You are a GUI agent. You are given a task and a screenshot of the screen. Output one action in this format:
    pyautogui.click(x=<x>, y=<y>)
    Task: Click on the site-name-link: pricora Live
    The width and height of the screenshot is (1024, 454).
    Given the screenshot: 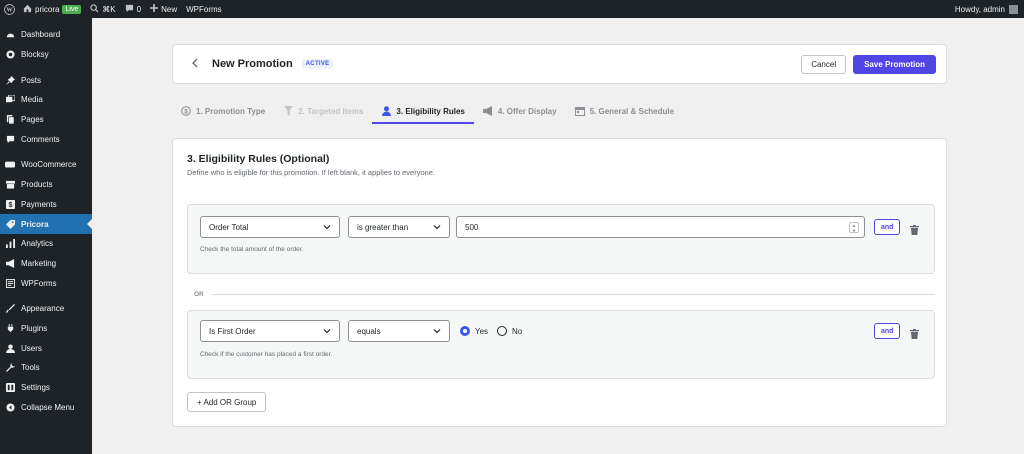 What is the action you would take?
    pyautogui.click(x=52, y=9)
    